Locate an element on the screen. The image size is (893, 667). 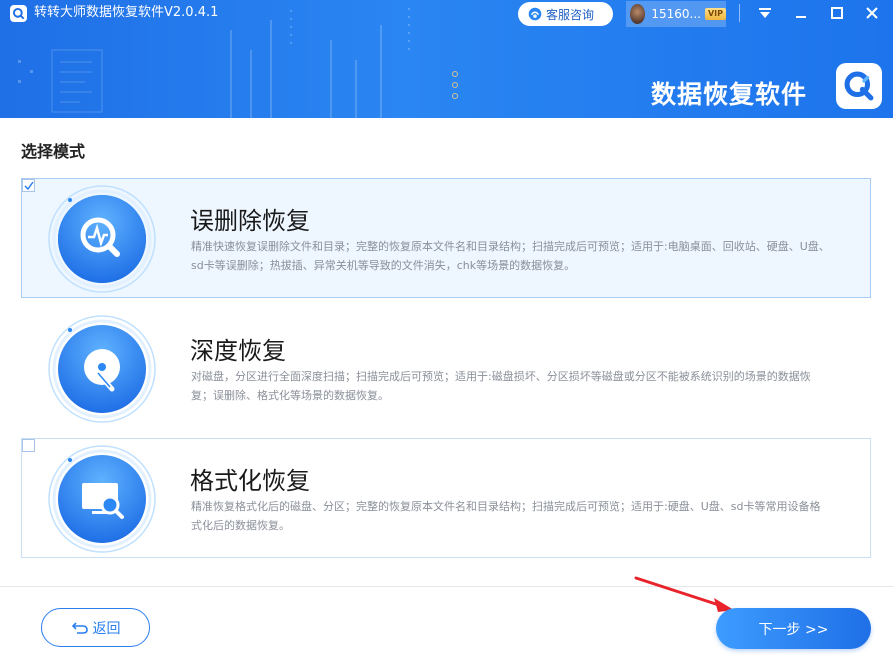
footer-divider is located at coordinates (446, 586).